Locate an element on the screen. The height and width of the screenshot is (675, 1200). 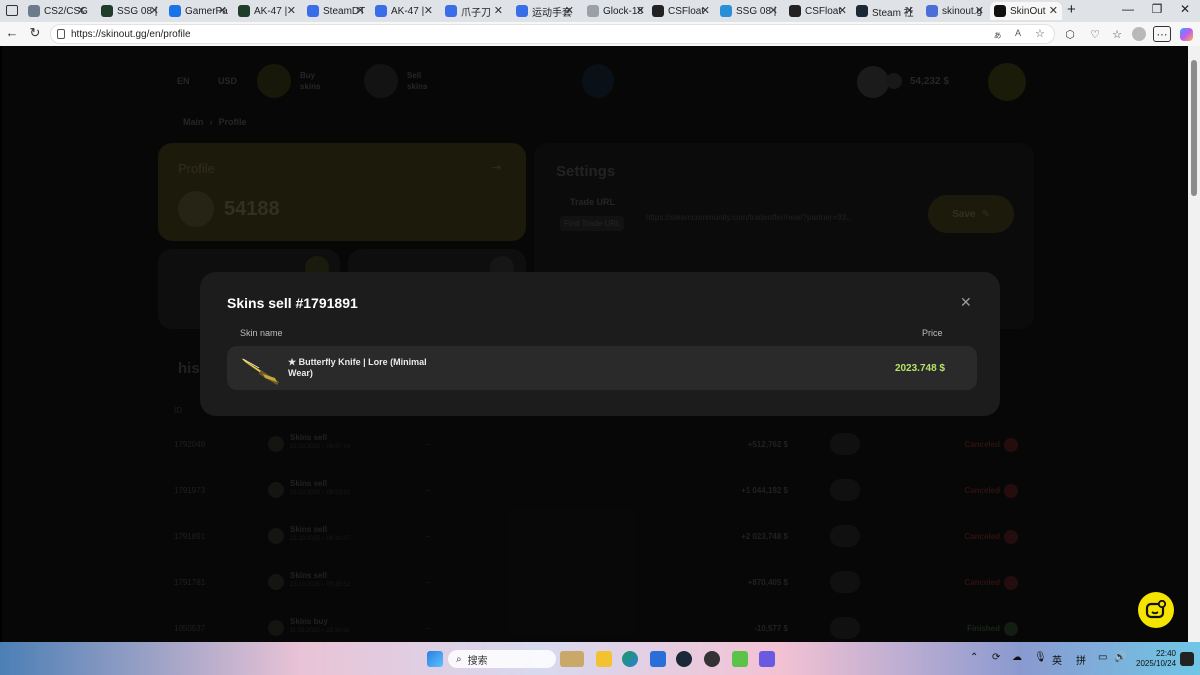
refresh-button: ↻ is located at coordinates (35, 33).